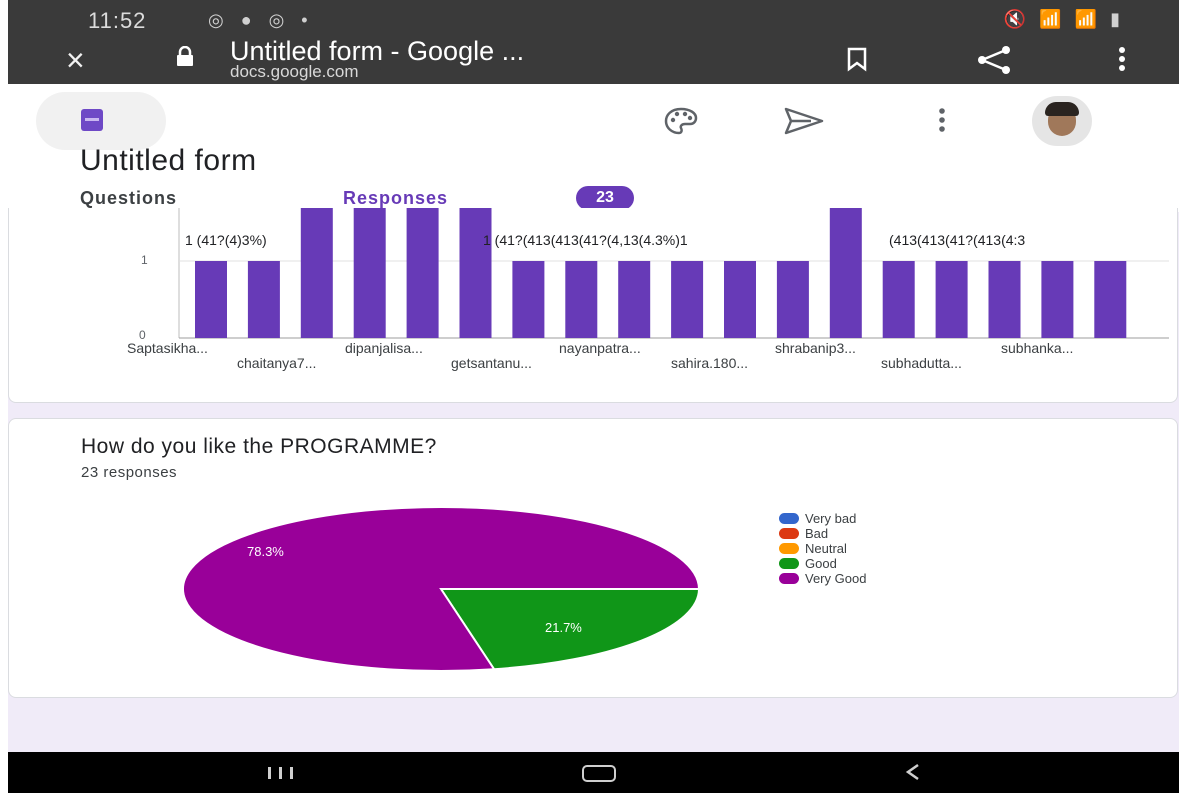 This screenshot has width=1189, height=793. I want to click on page-url: docs.google.com, so click(294, 71).